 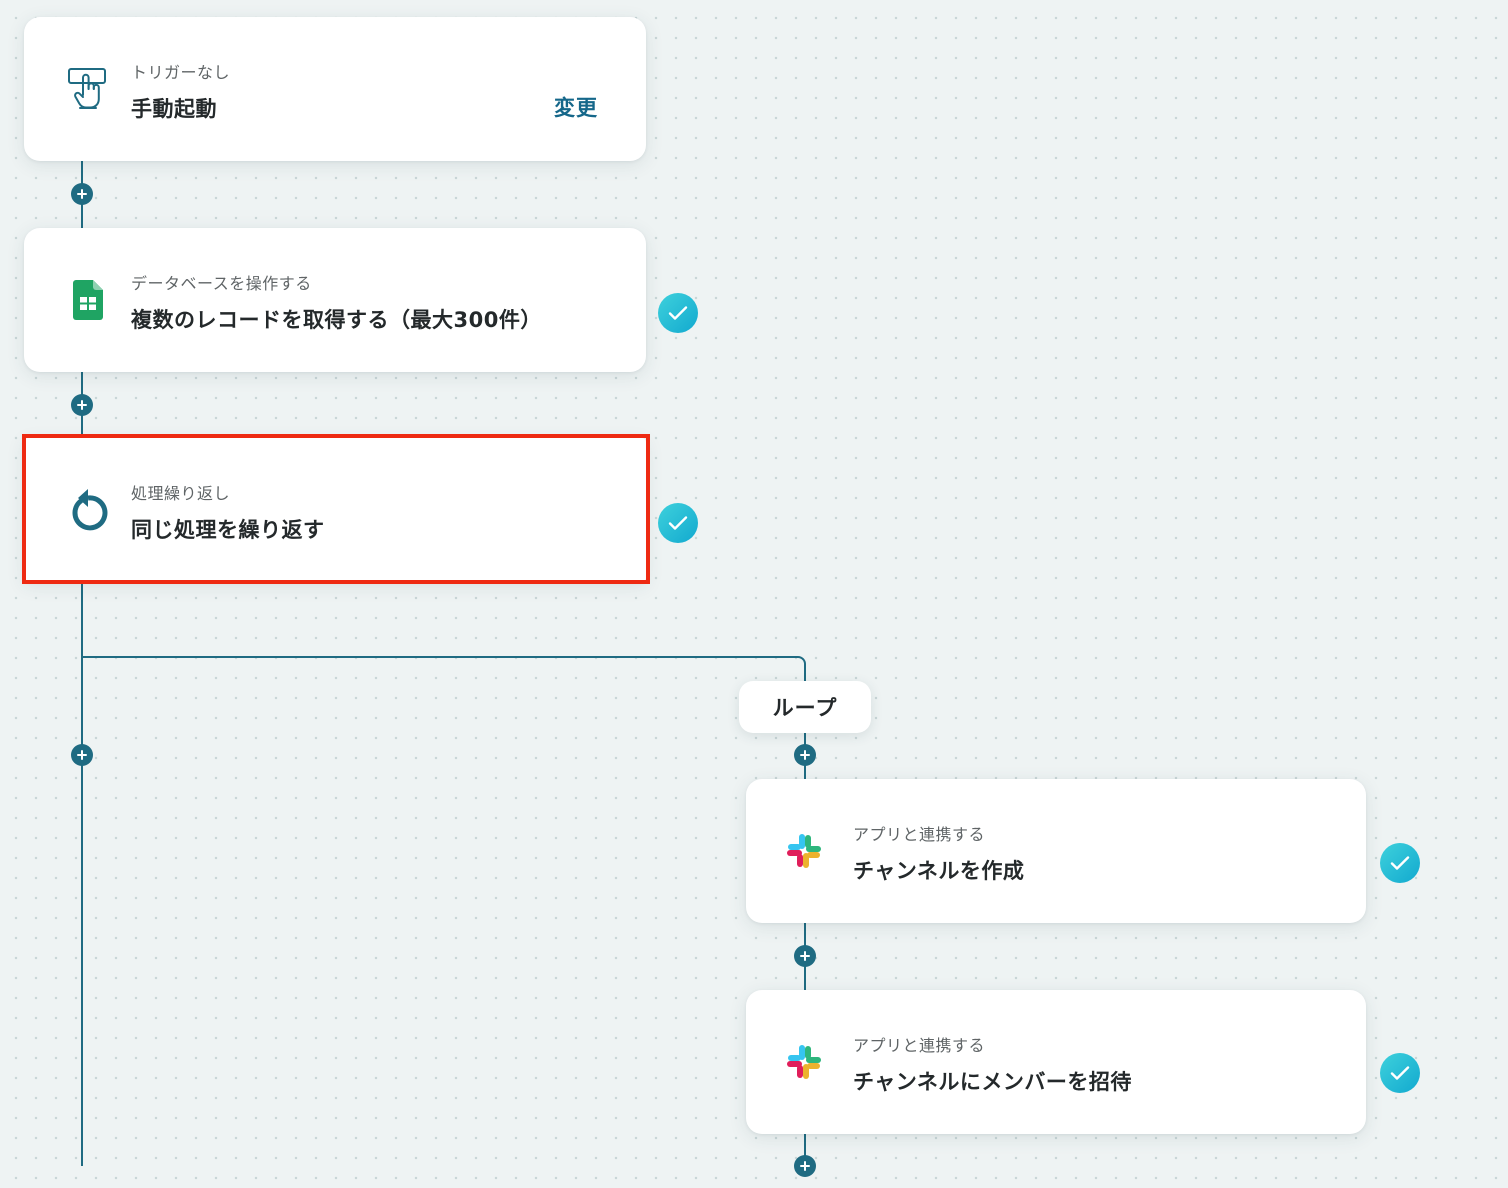 I want to click on step-title: 複数のレコードを取得する（最大300件）, so click(x=336, y=320).